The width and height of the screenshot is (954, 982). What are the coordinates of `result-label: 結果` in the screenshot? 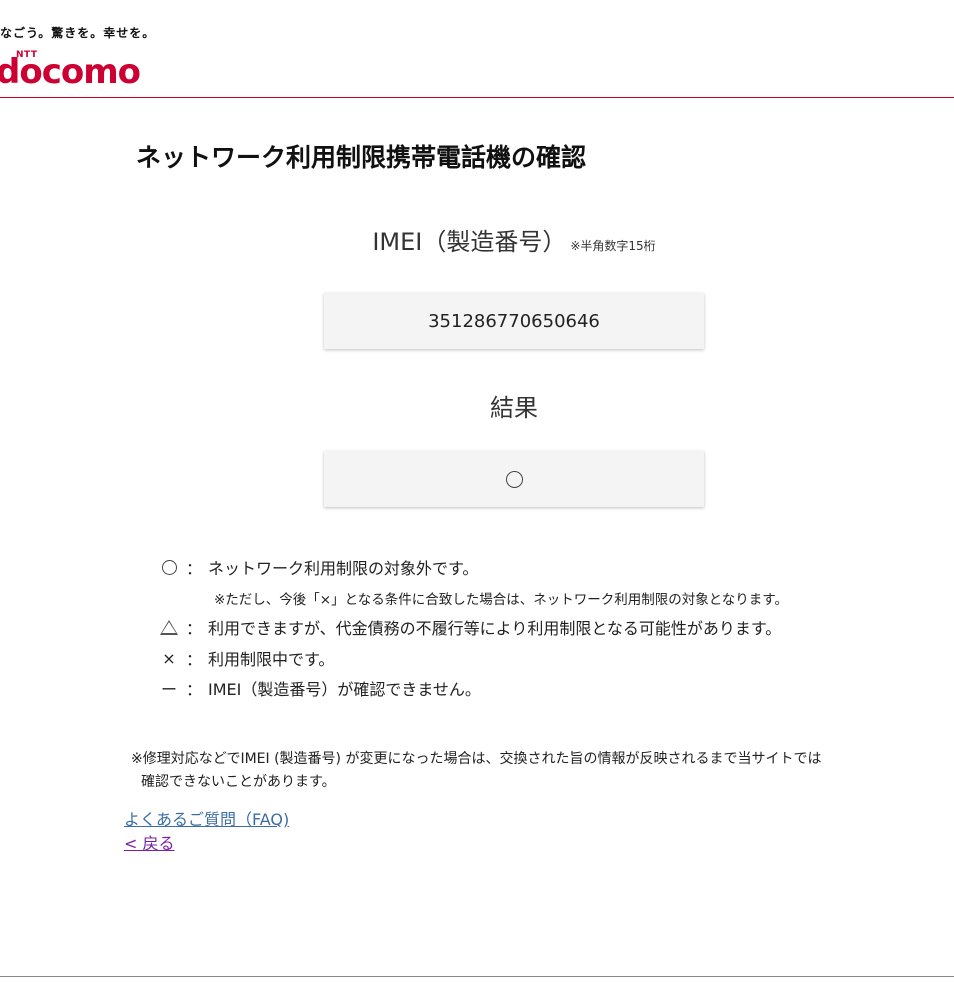 It's located at (514, 408).